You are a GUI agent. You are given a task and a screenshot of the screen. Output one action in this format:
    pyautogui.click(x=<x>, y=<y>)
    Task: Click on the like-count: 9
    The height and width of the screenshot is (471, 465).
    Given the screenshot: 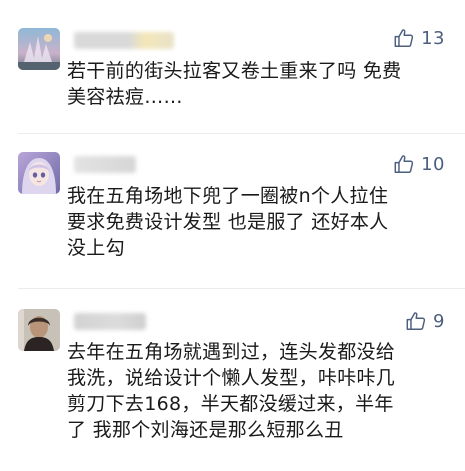 What is the action you would take?
    pyautogui.click(x=439, y=321)
    